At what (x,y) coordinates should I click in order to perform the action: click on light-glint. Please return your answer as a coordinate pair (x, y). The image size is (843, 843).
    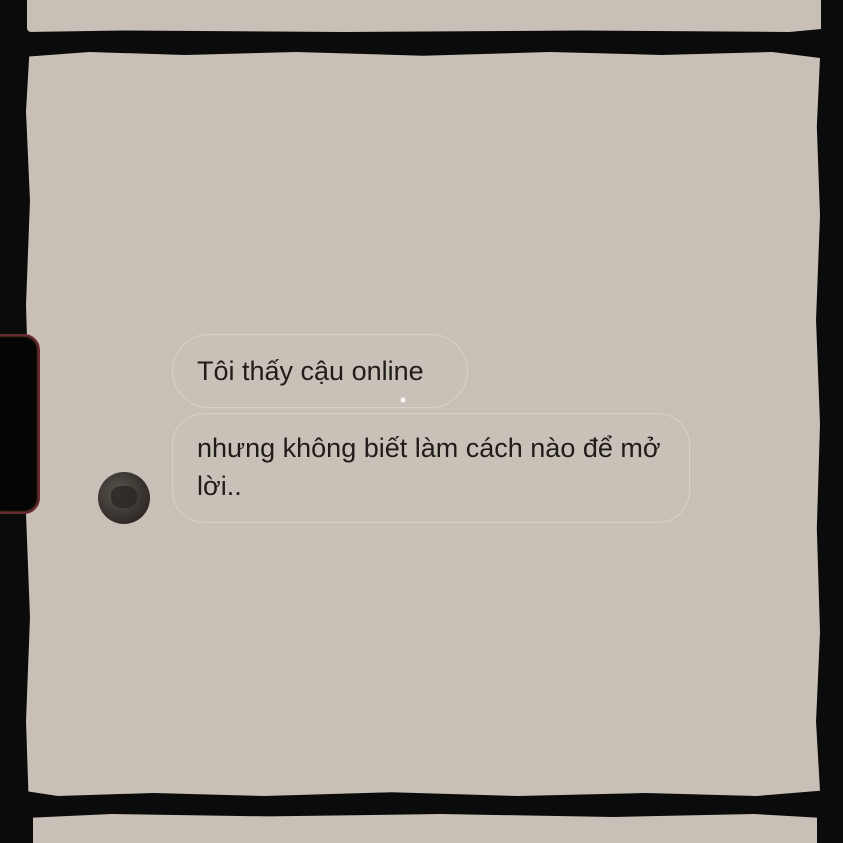
    Looking at the image, I should click on (403, 400).